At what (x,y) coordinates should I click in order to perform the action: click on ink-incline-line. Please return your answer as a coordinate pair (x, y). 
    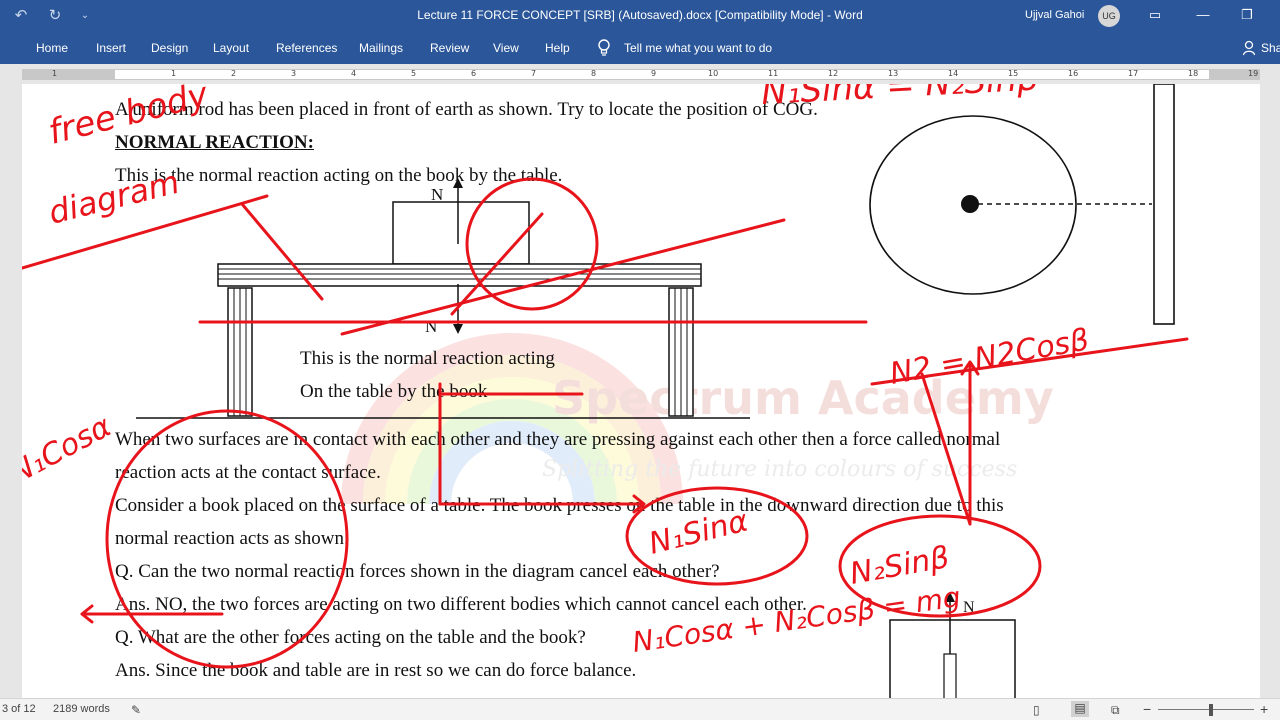
    Looking at the image, I should click on (563, 277).